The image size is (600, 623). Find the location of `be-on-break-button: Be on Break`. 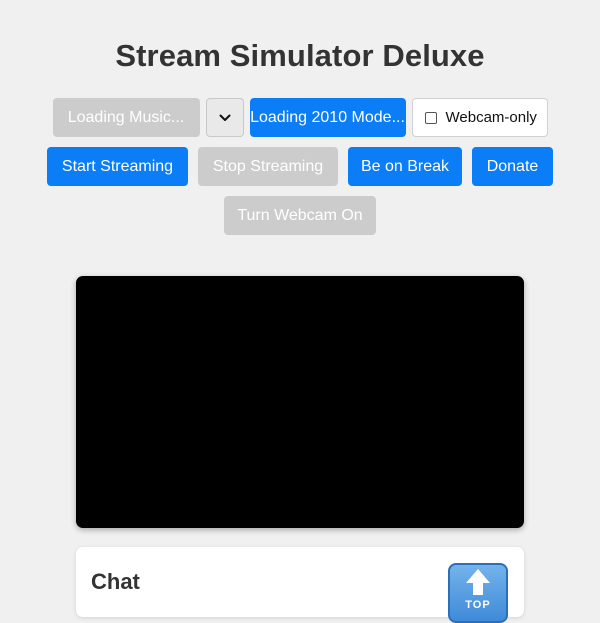

be-on-break-button: Be on Break is located at coordinates (405, 166).